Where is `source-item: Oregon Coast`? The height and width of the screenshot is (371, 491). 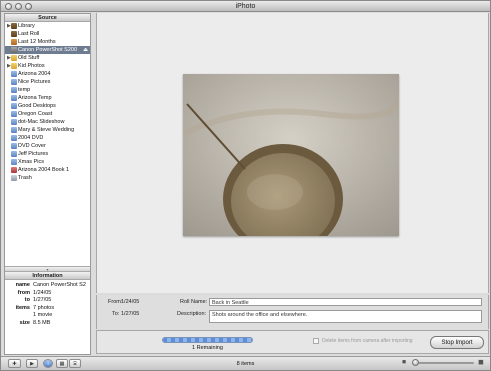
source-item: Oregon Coast is located at coordinates (47, 114).